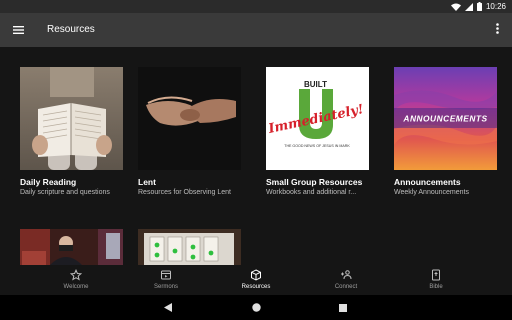 The height and width of the screenshot is (320, 512). What do you see at coordinates (256, 274) in the screenshot?
I see `box-icon` at bounding box center [256, 274].